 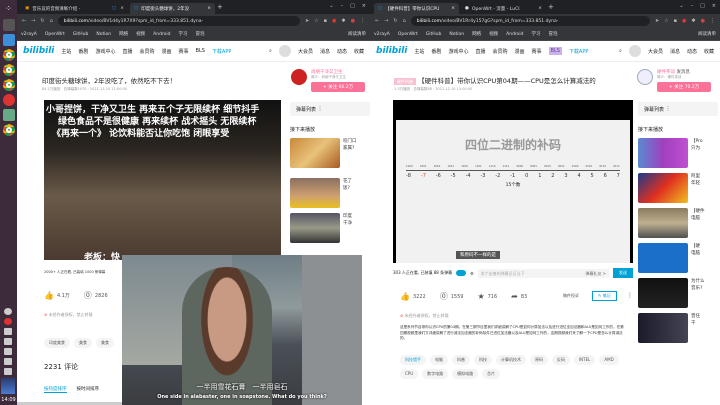 What do you see at coordinates (29, 34) in the screenshot?
I see `bookmark: v2rayA` at bounding box center [29, 34].